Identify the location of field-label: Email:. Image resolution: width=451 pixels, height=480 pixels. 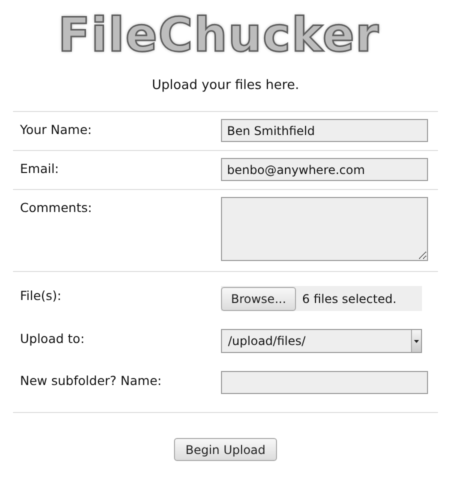
(39, 168).